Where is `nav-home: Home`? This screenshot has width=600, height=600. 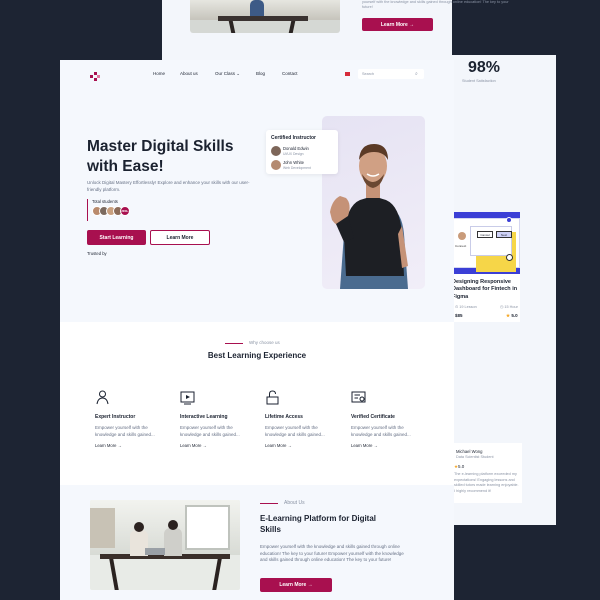 nav-home: Home is located at coordinates (159, 73).